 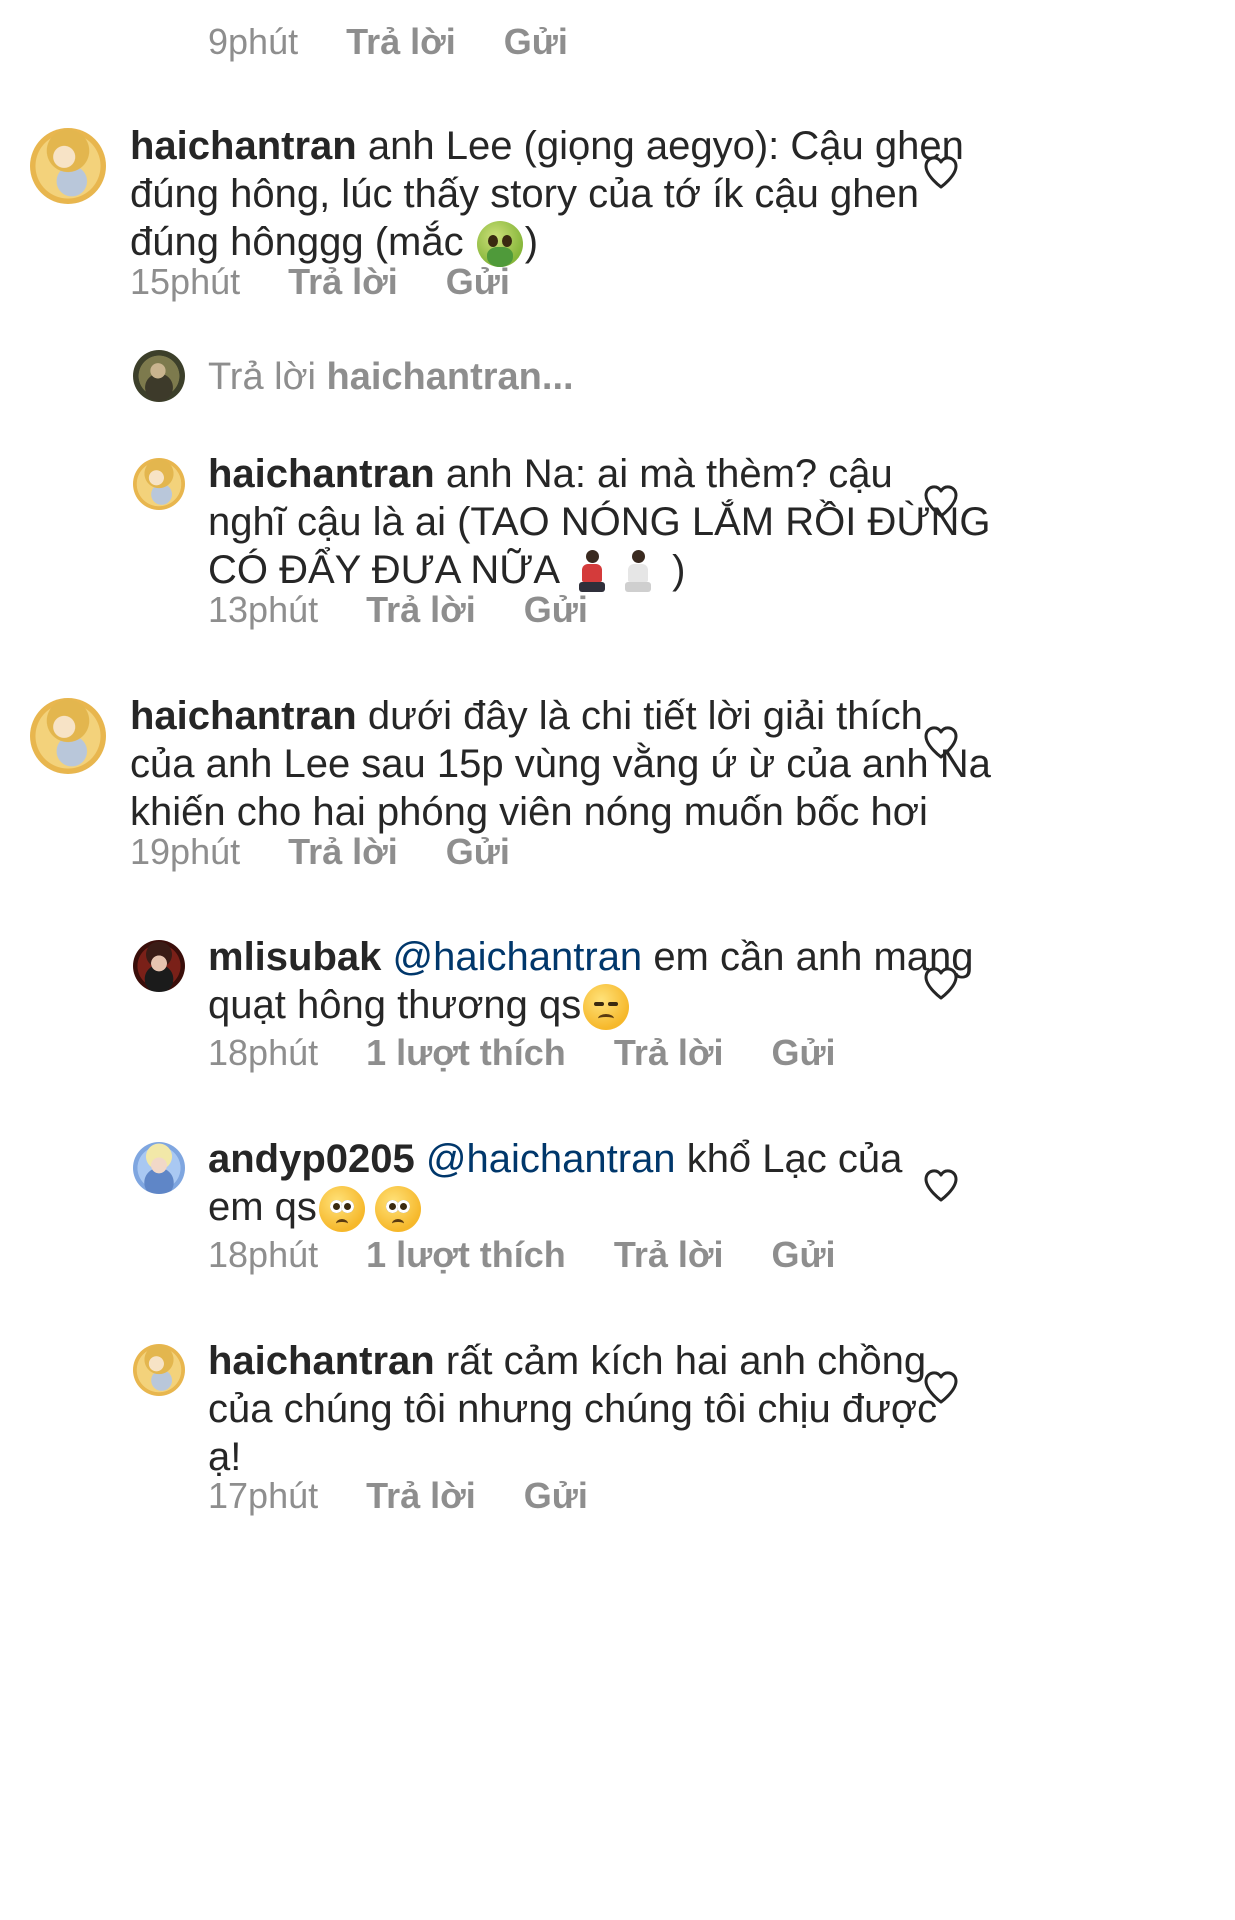 I want to click on current-user-avatar, so click(x=159, y=376).